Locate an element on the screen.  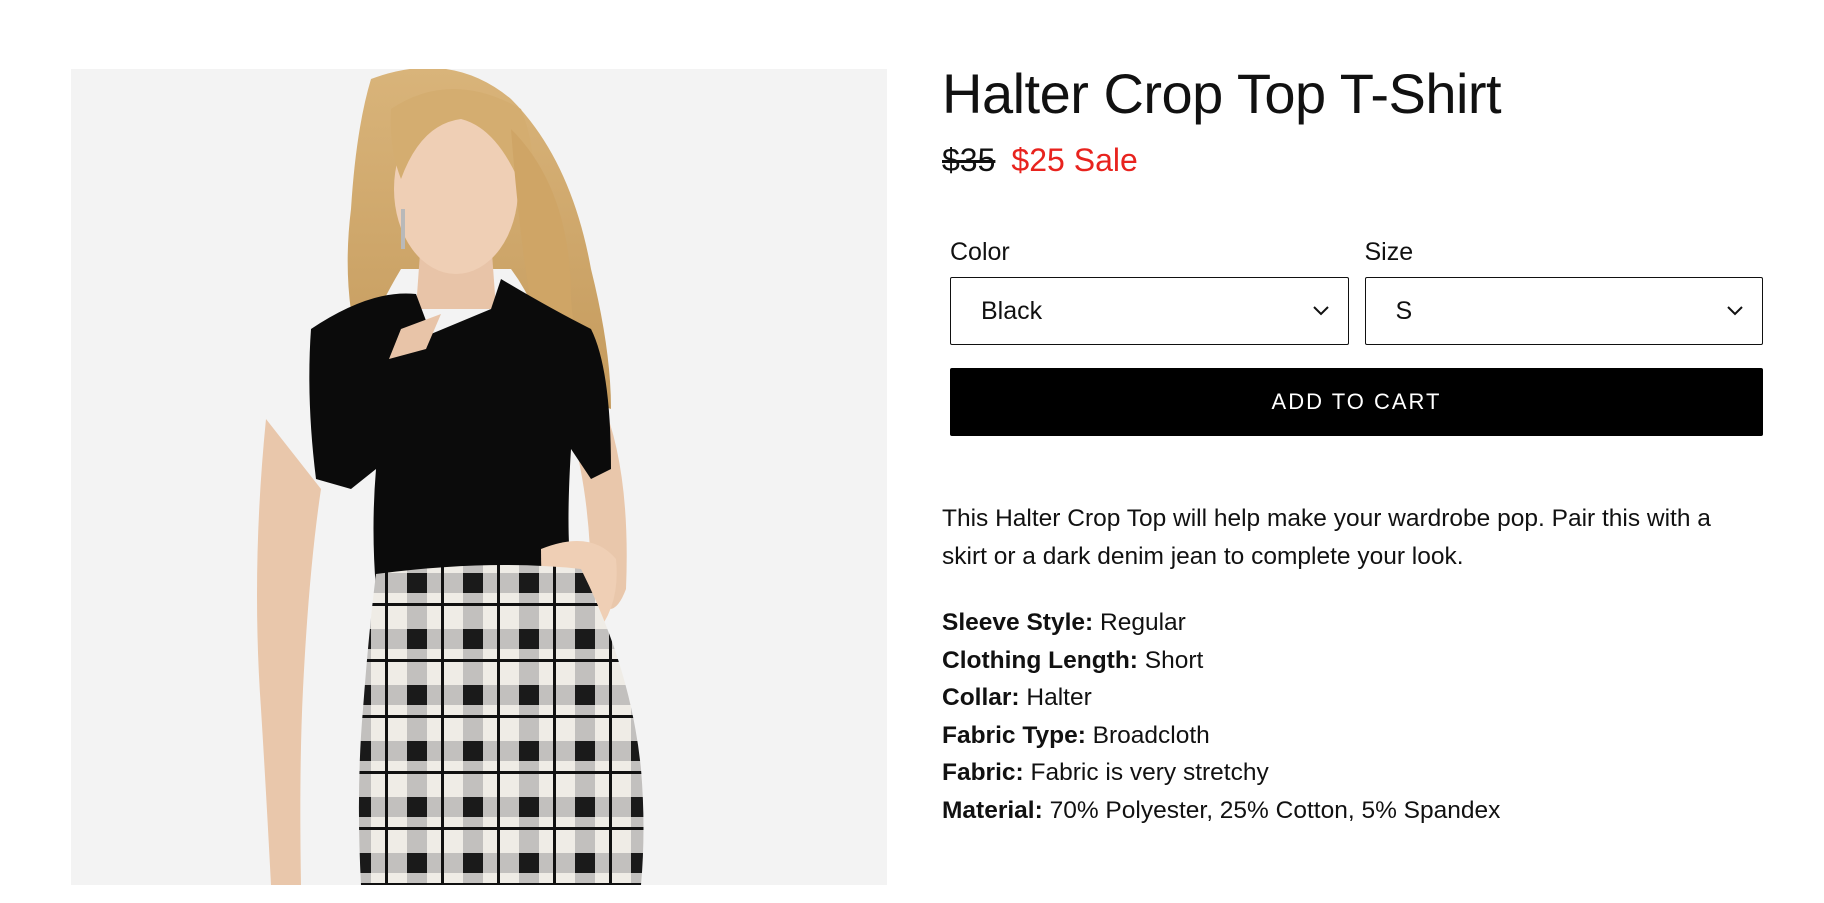
original-price: $35 is located at coordinates (969, 159).